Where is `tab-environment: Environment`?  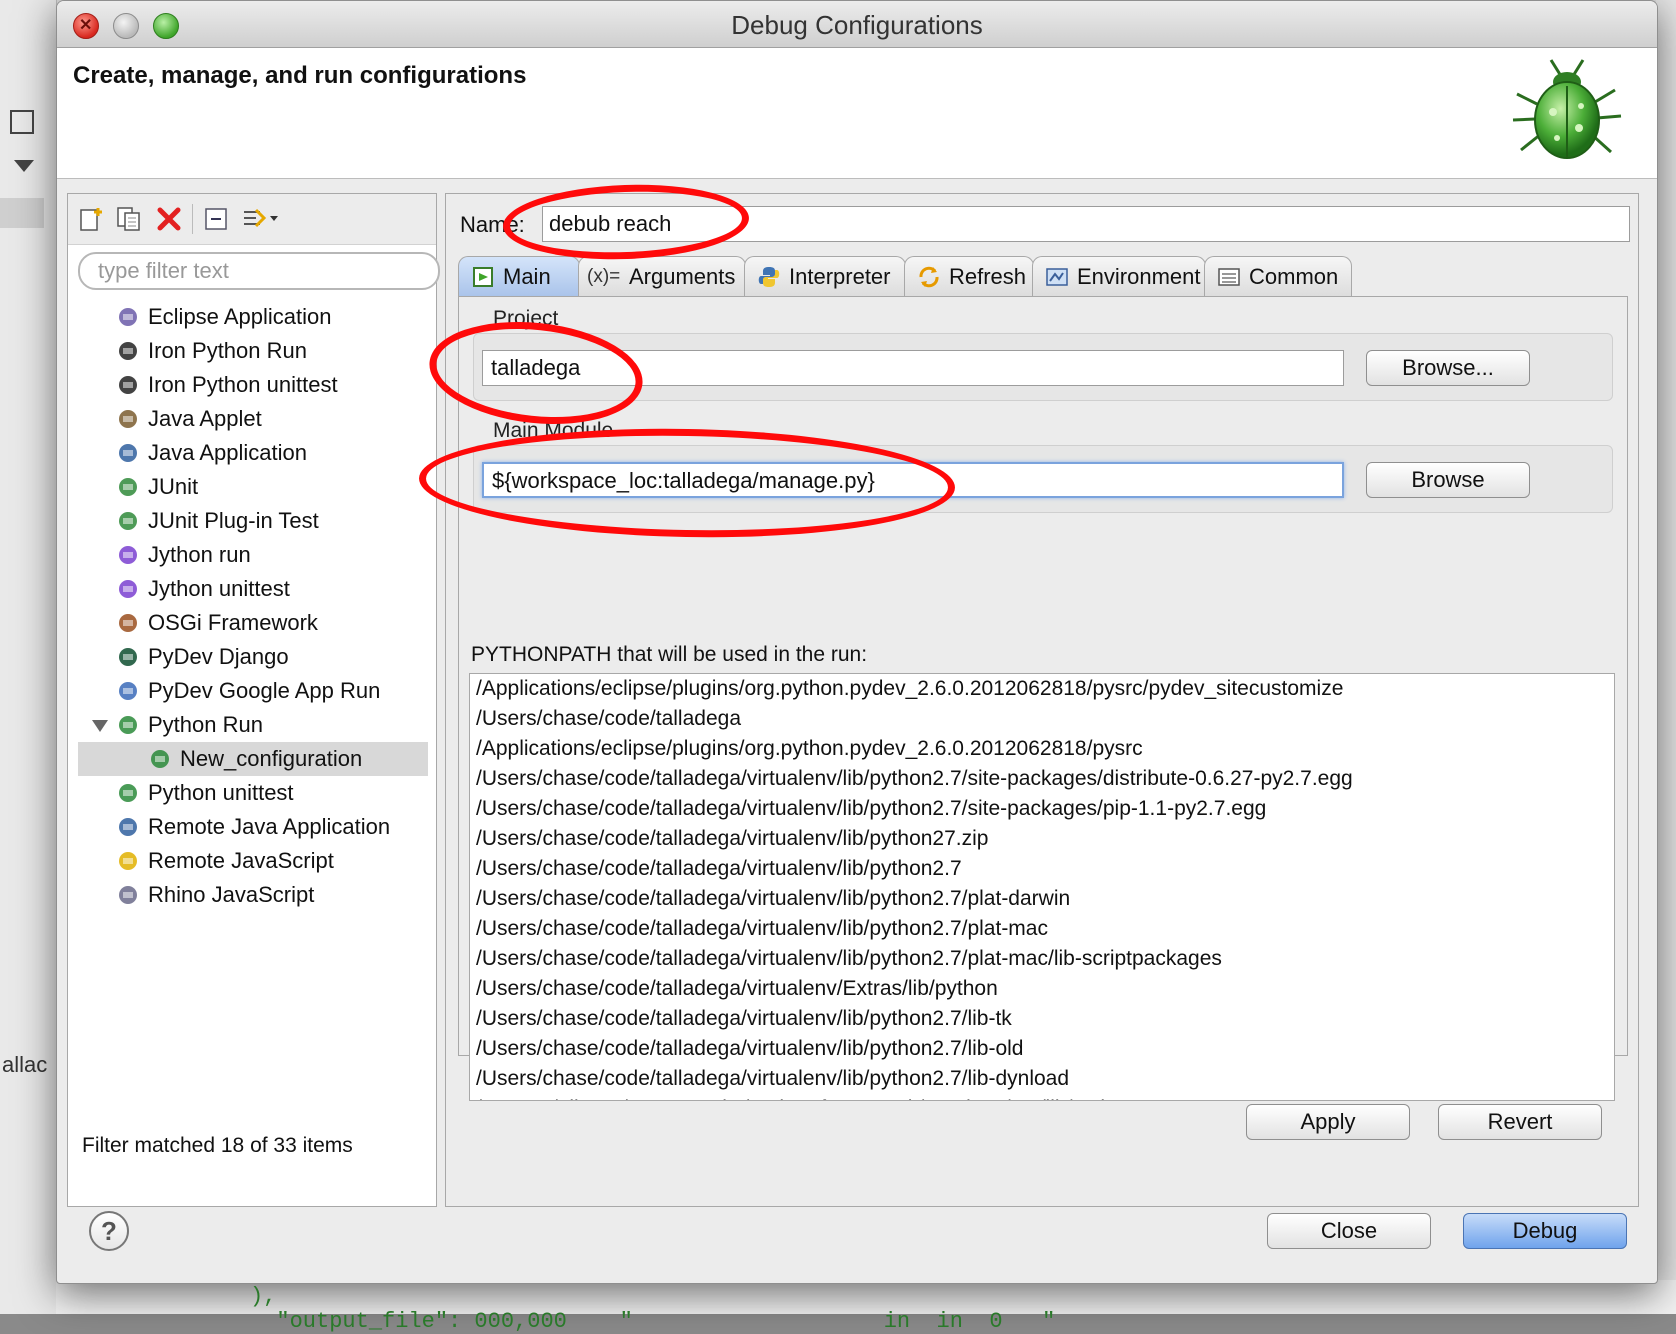
tab-environment: Environment is located at coordinates (1119, 276).